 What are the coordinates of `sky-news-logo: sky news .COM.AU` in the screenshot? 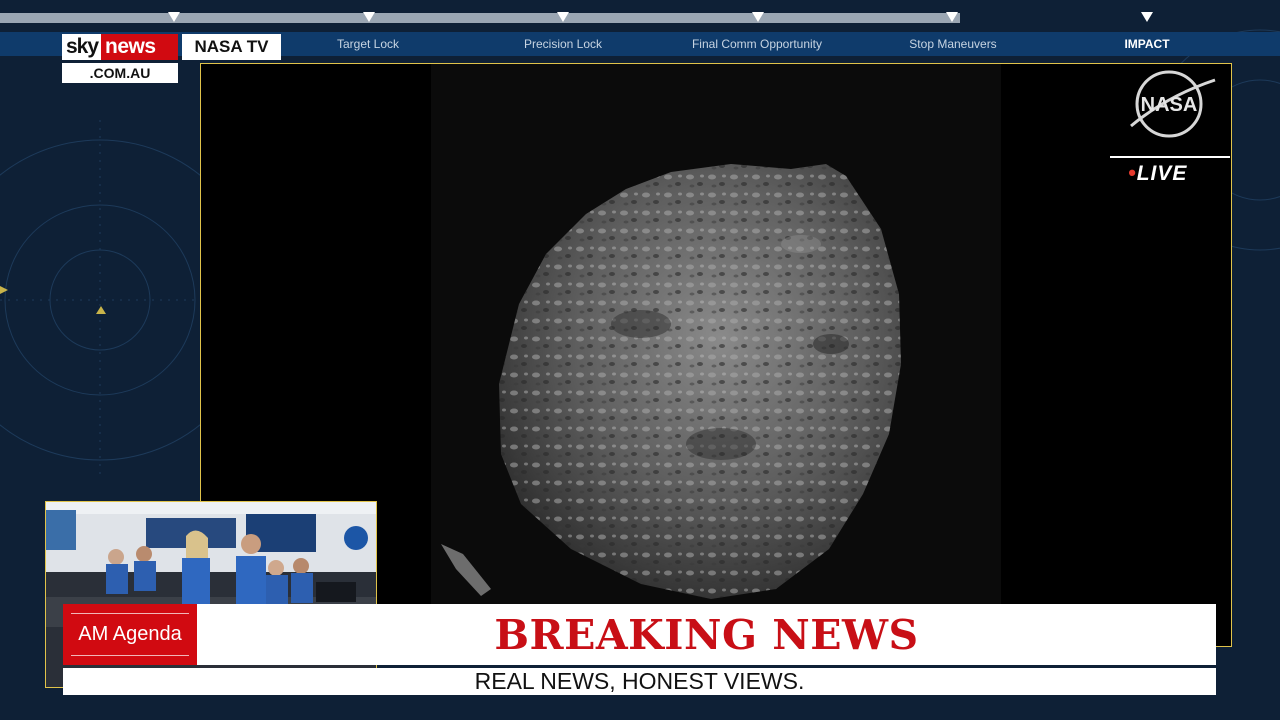 It's located at (120, 59).